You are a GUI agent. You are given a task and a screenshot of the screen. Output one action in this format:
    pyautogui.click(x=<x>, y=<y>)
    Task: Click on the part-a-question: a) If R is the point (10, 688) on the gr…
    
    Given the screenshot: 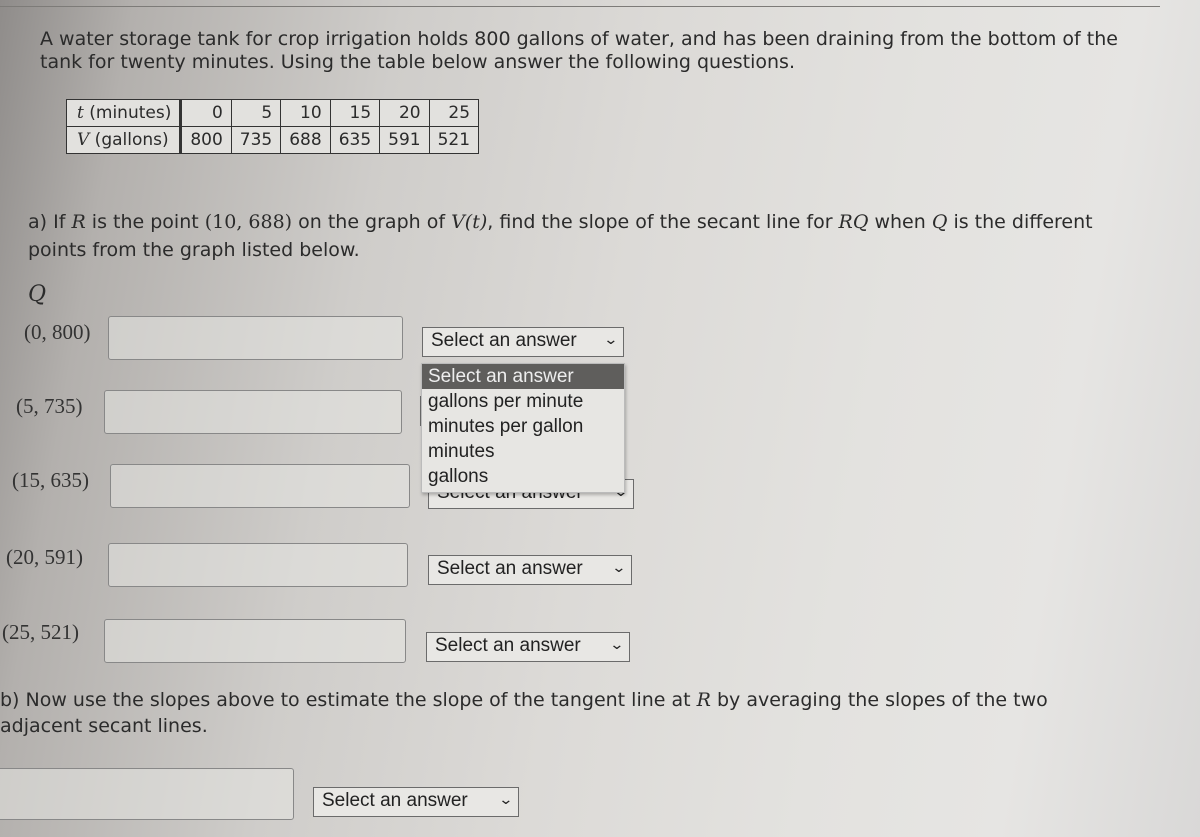 What is the action you would take?
    pyautogui.click(x=578, y=236)
    